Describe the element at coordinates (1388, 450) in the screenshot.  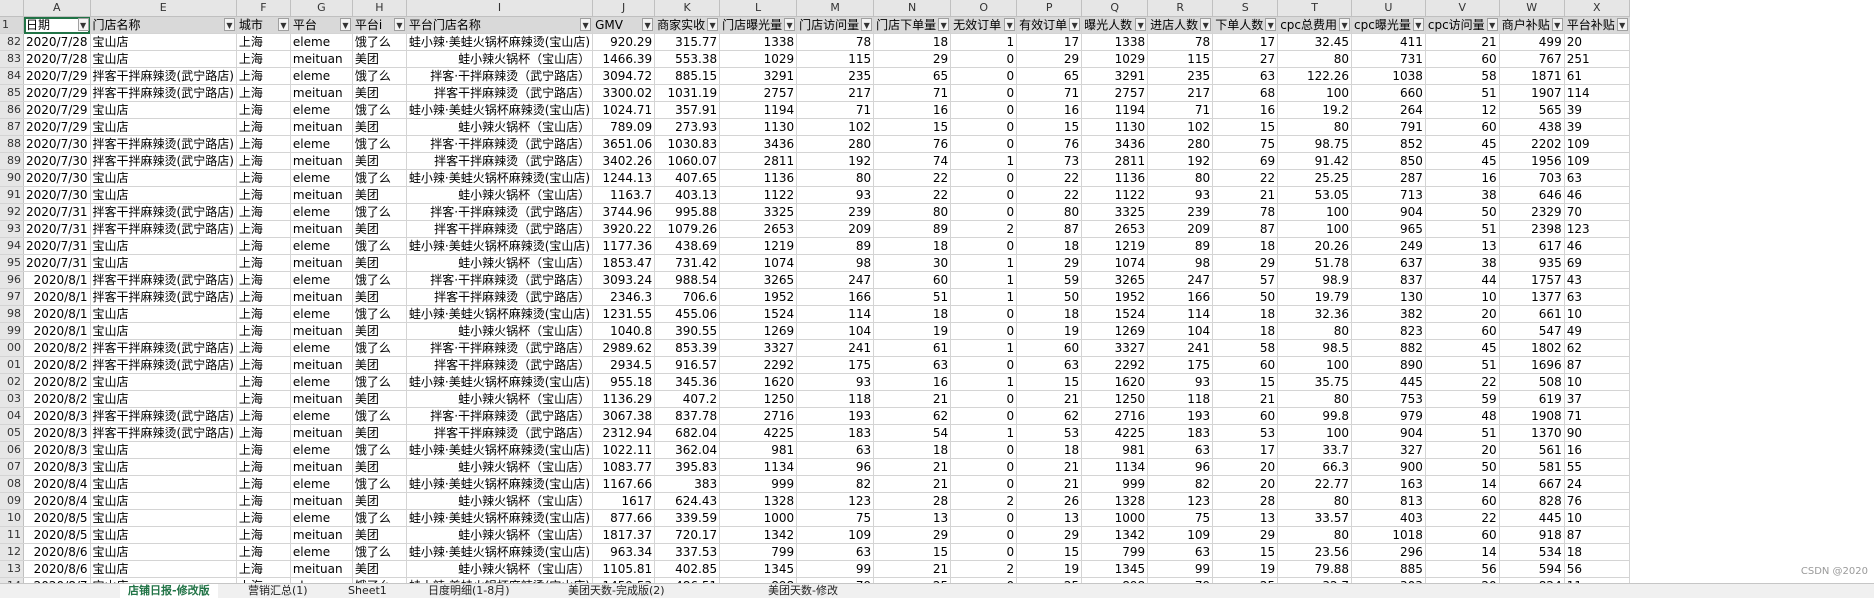
I see `table-cell: 327` at that location.